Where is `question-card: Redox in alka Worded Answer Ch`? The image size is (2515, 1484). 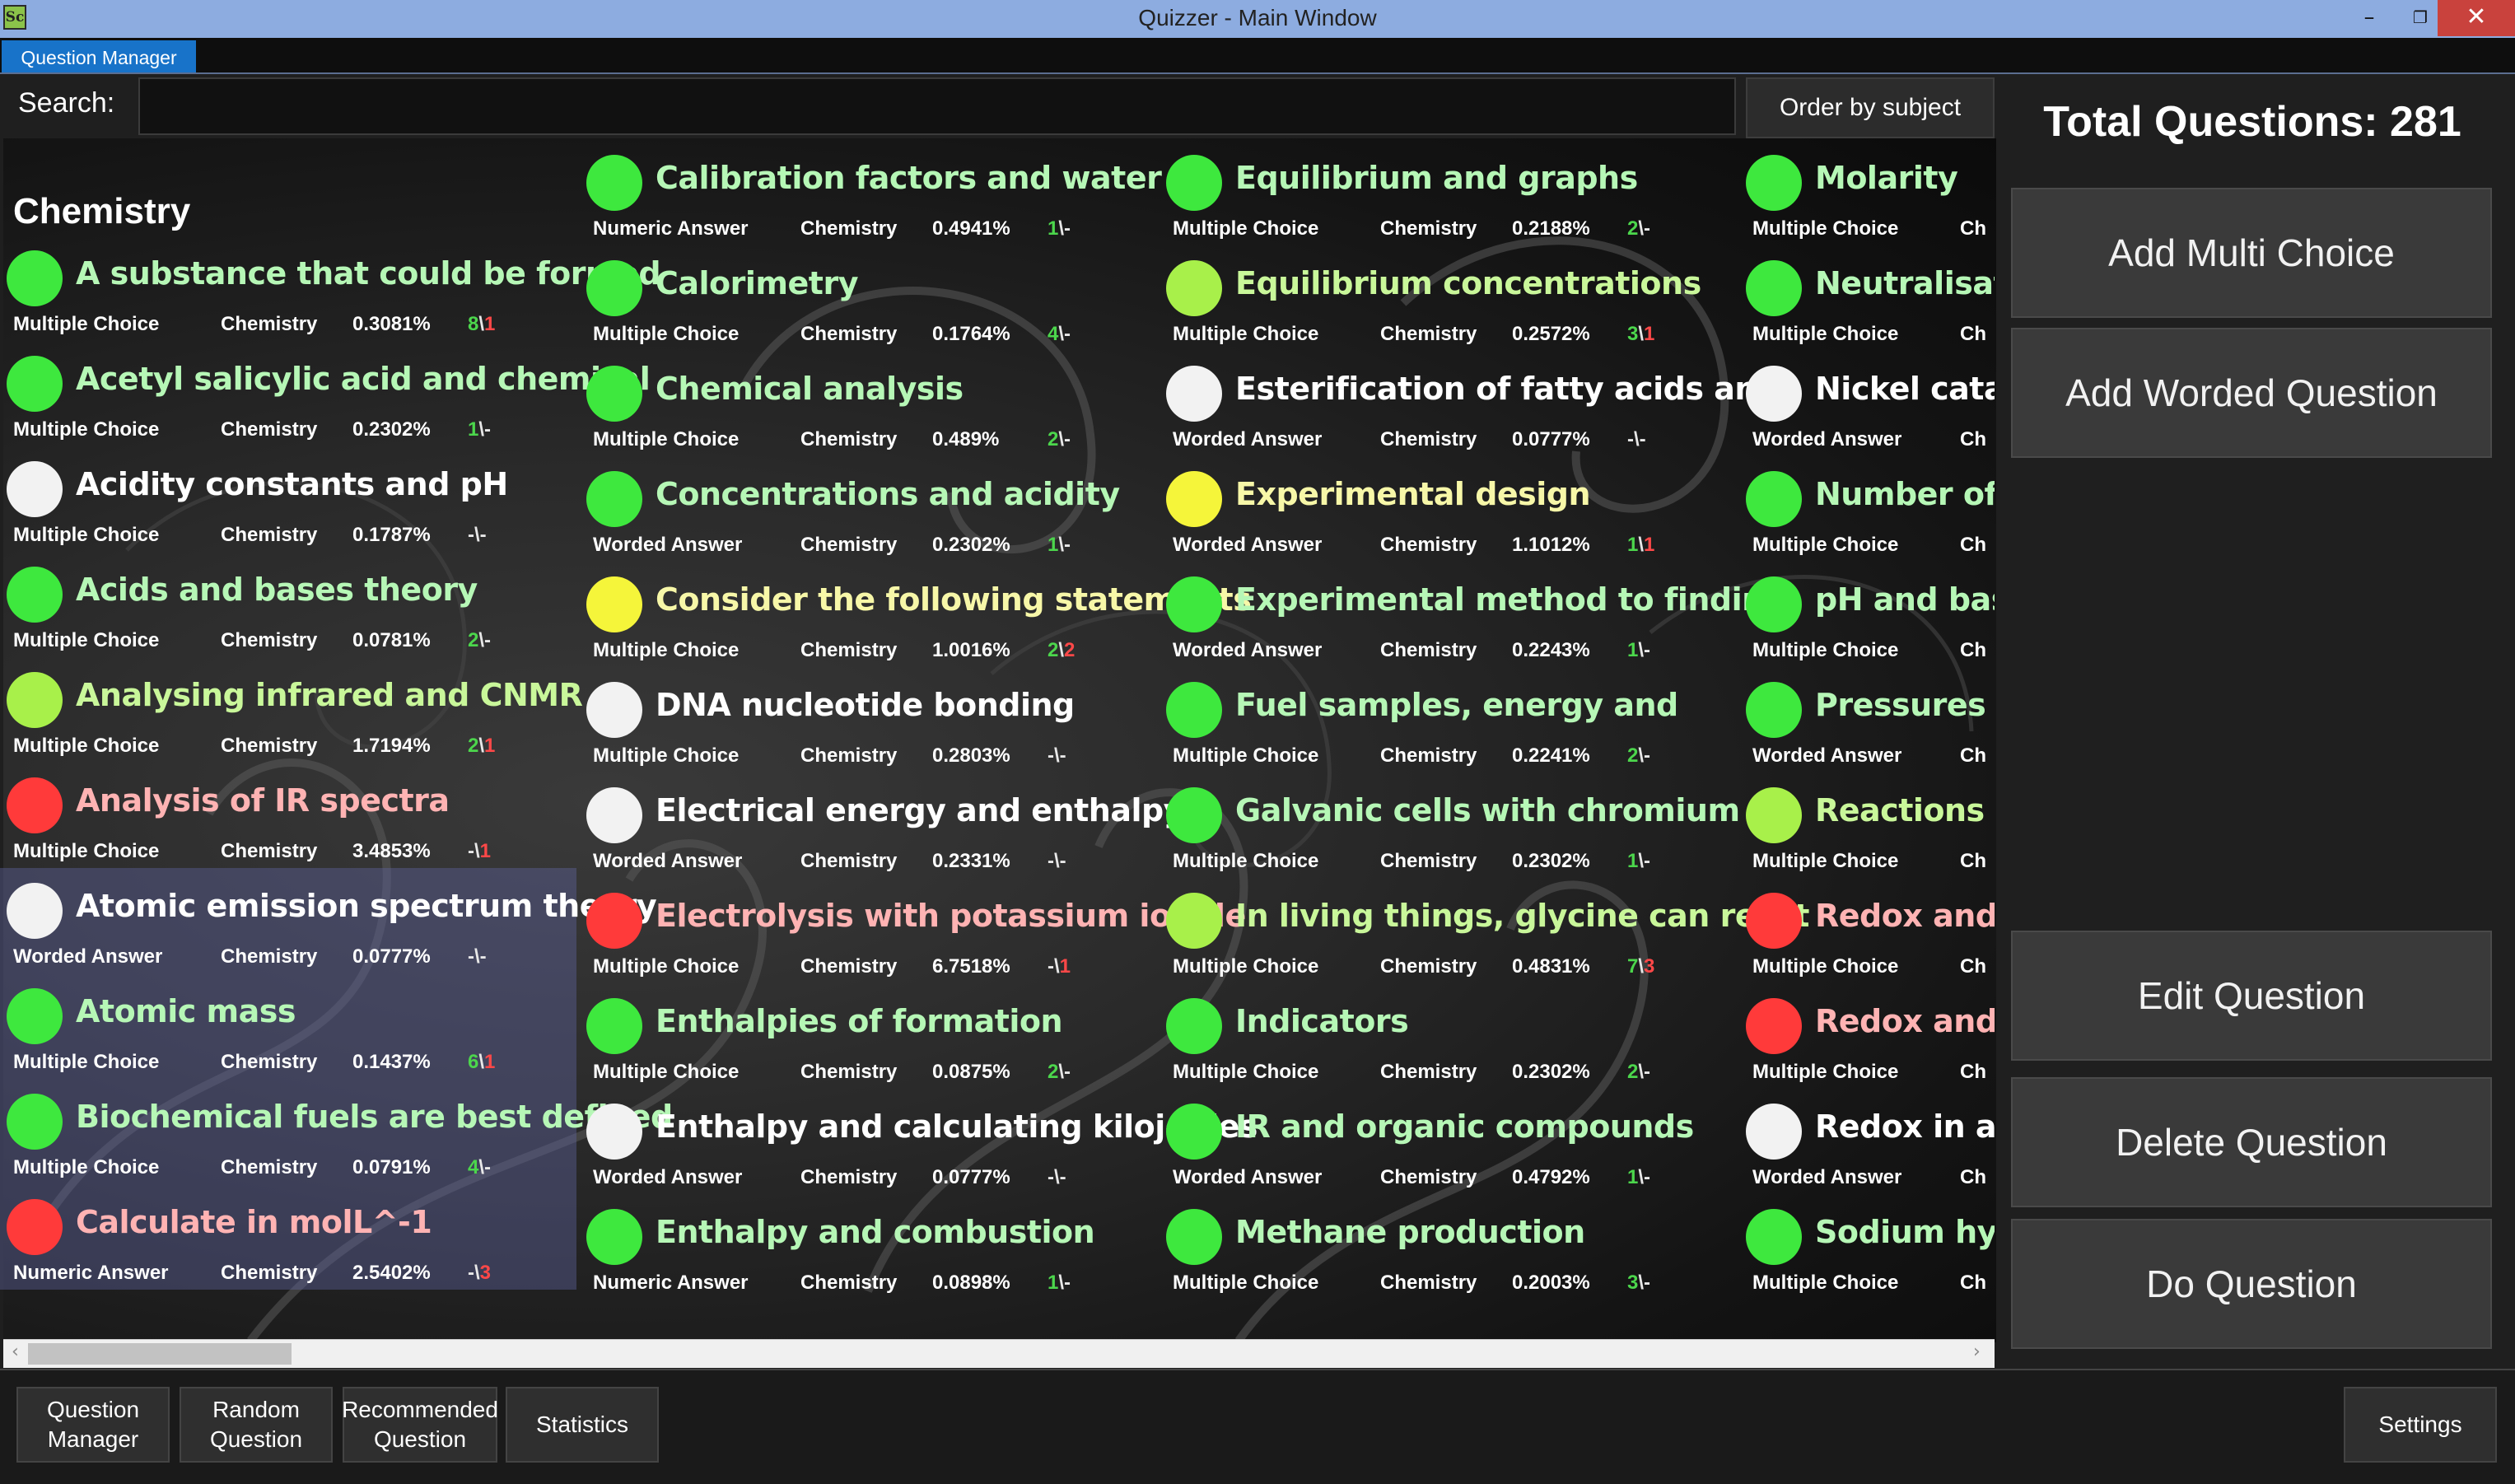
question-card: Redox in alka Worded Answer Ch is located at coordinates (1867, 1141).